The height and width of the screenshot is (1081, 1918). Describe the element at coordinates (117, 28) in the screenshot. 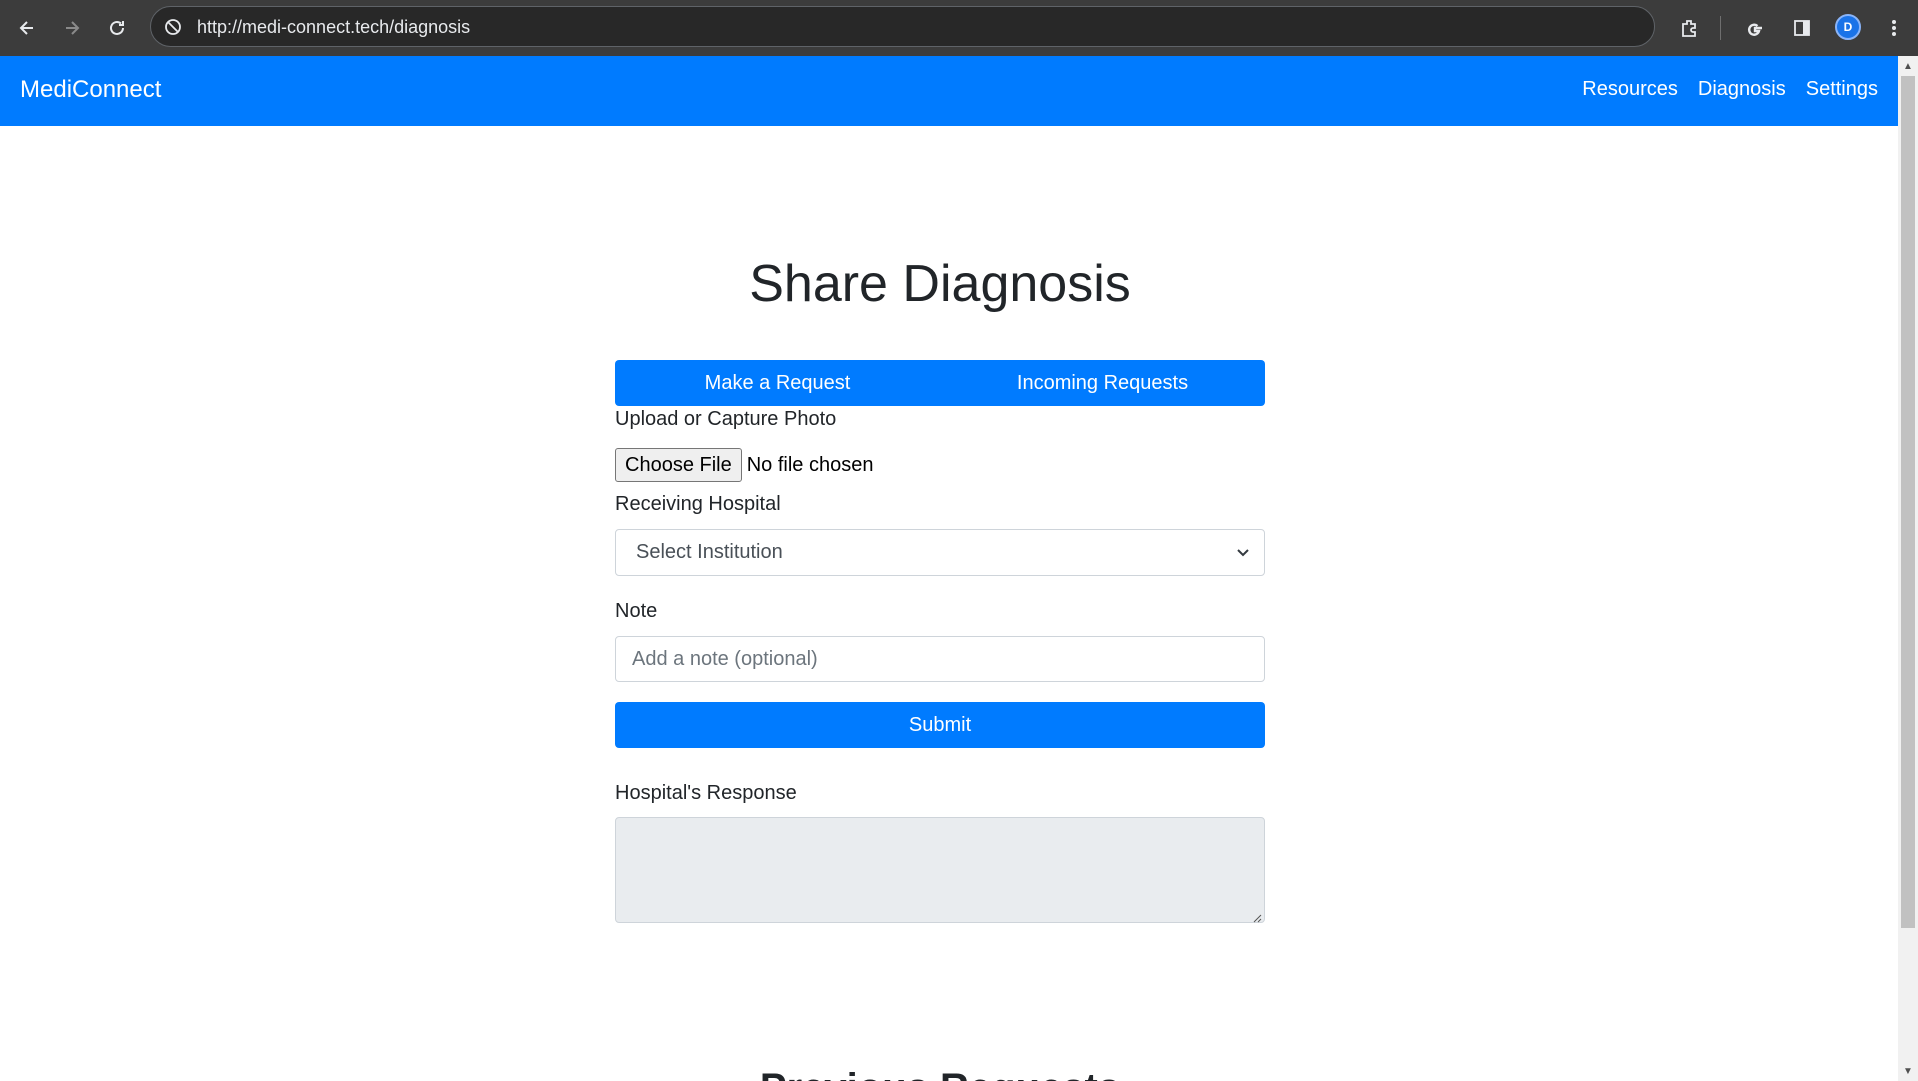

I see `reload-icon` at that location.